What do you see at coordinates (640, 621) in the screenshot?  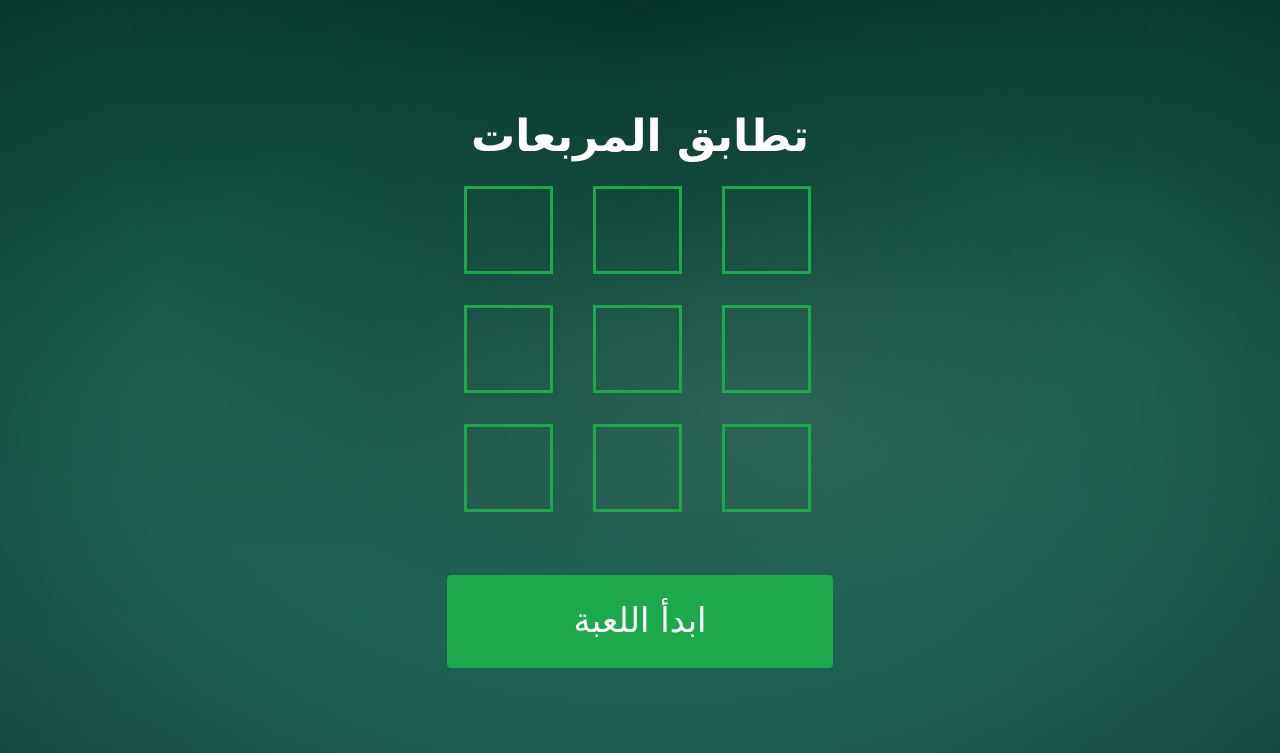 I see `start-game-button: ابدأ اللعبة` at bounding box center [640, 621].